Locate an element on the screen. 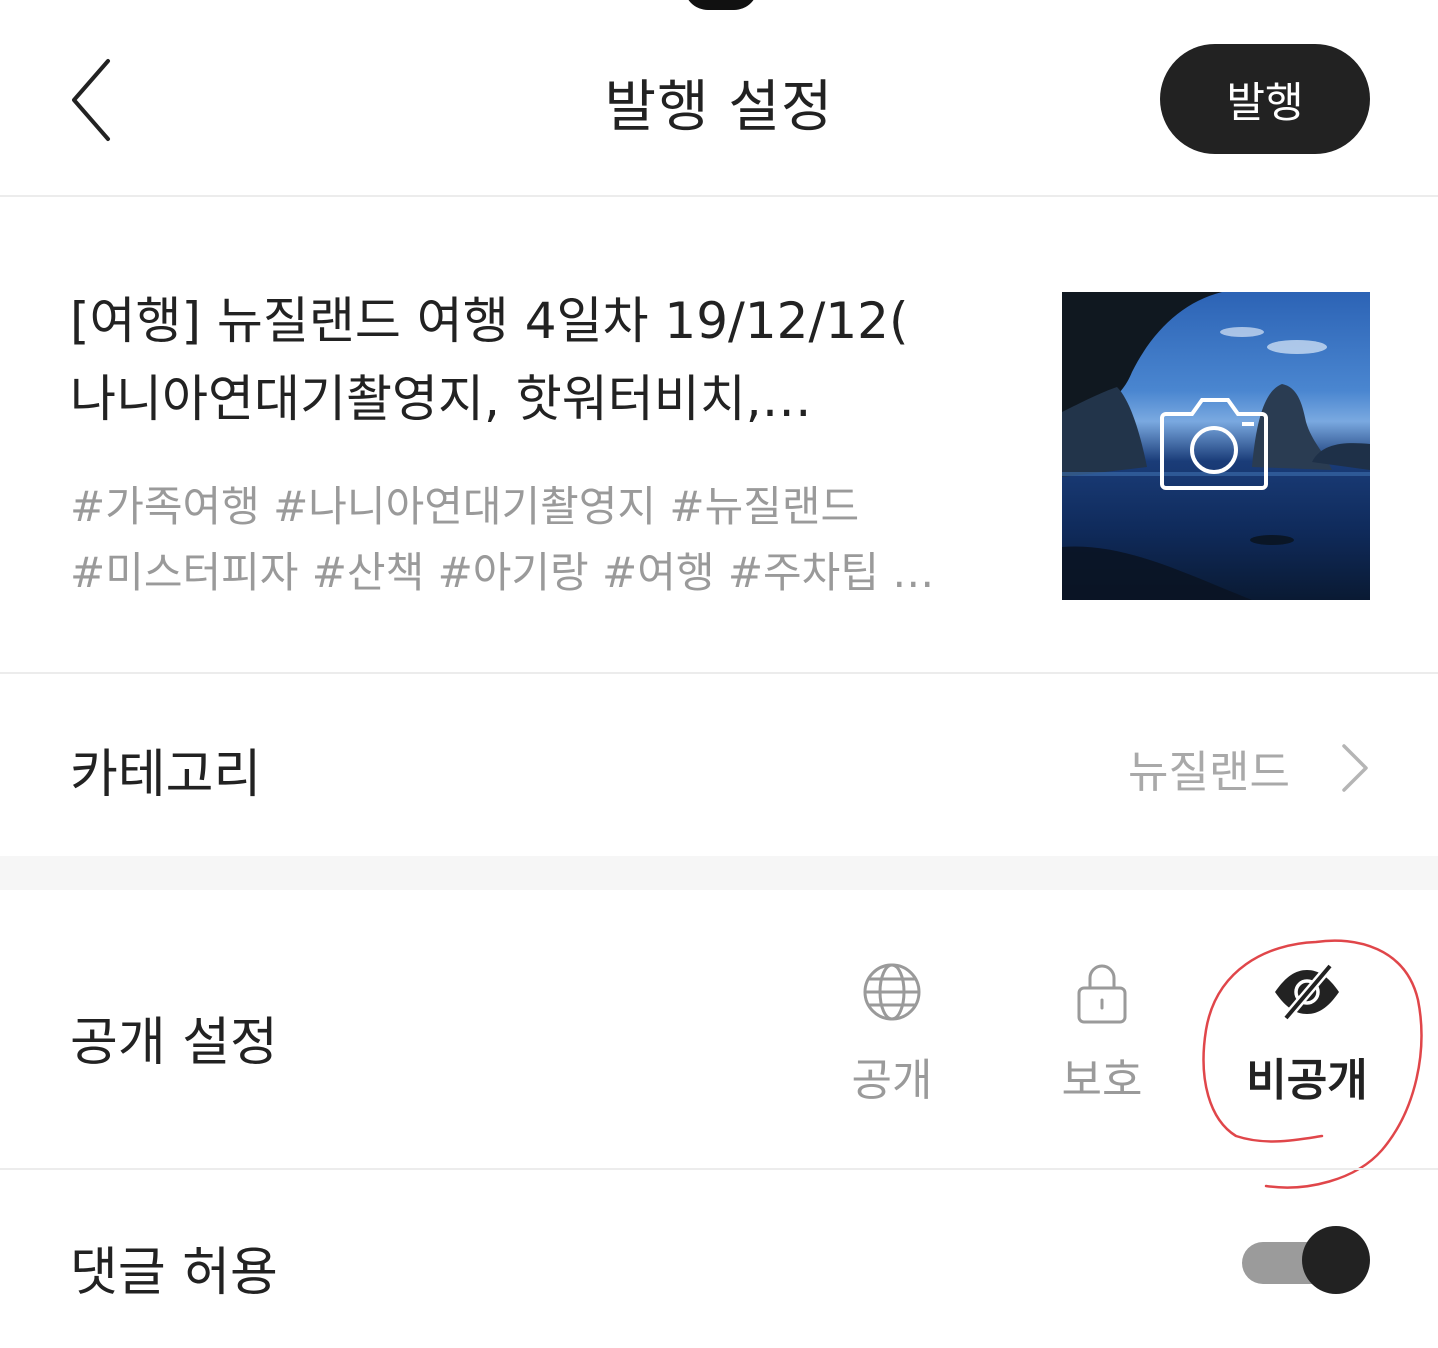  visibility-option-public: 공개 is located at coordinates (892, 1034).